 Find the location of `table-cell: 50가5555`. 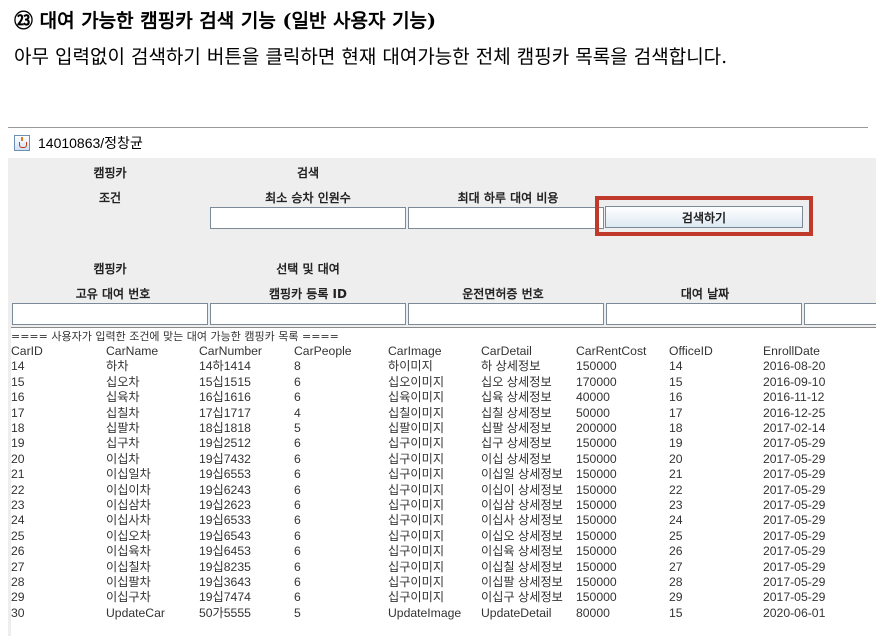

table-cell: 50가5555 is located at coordinates (225, 612).